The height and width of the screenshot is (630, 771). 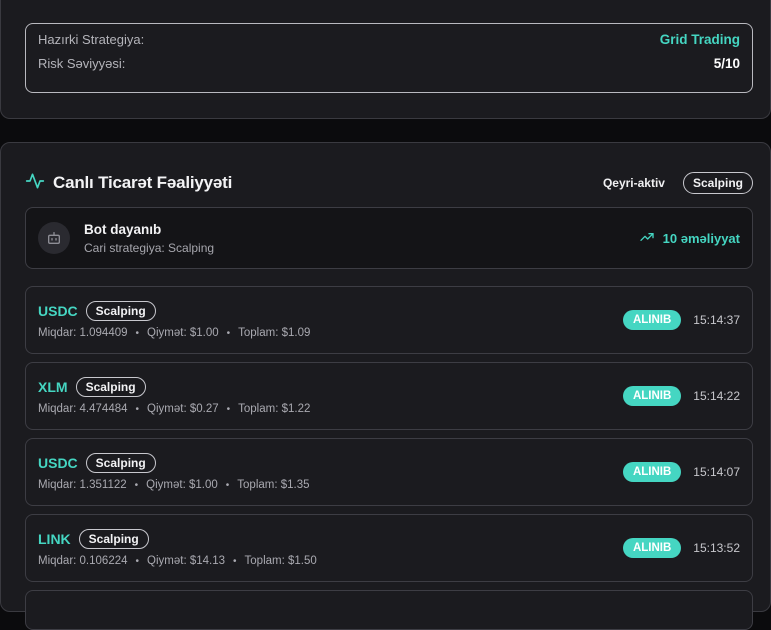 I want to click on current-strategy-label: Hazırki Strategiya:, so click(x=91, y=39).